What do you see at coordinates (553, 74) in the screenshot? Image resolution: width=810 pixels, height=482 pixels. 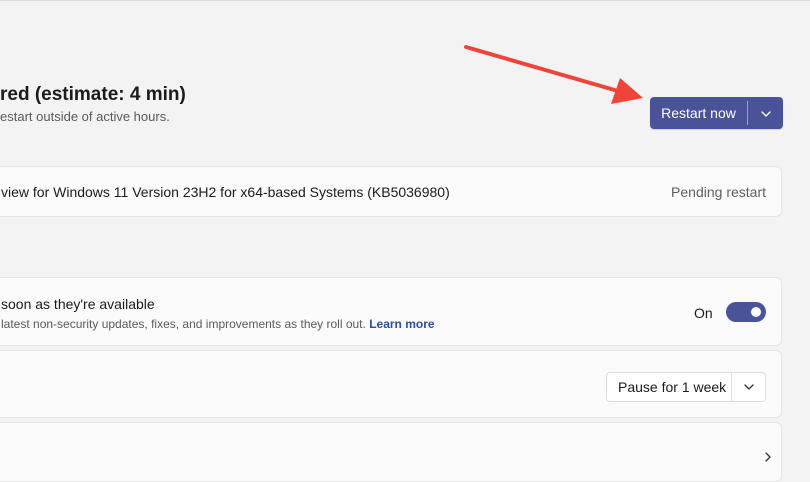 I see `annotation-arrow-icon` at bounding box center [553, 74].